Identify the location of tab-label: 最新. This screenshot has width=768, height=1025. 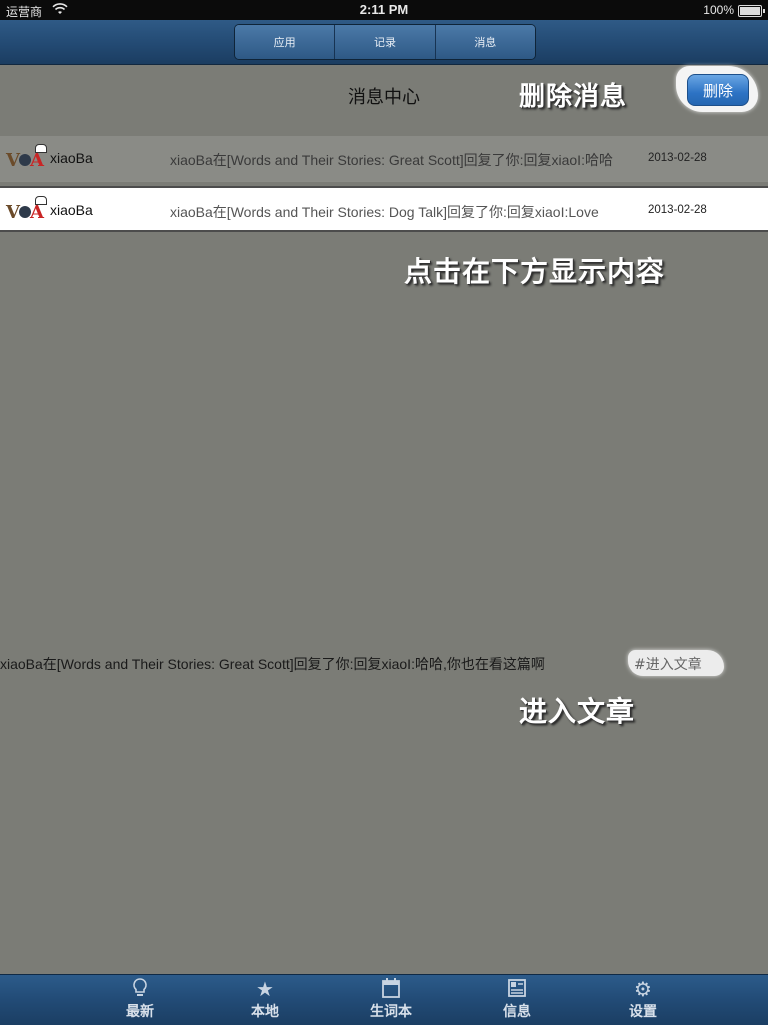
(140, 1012).